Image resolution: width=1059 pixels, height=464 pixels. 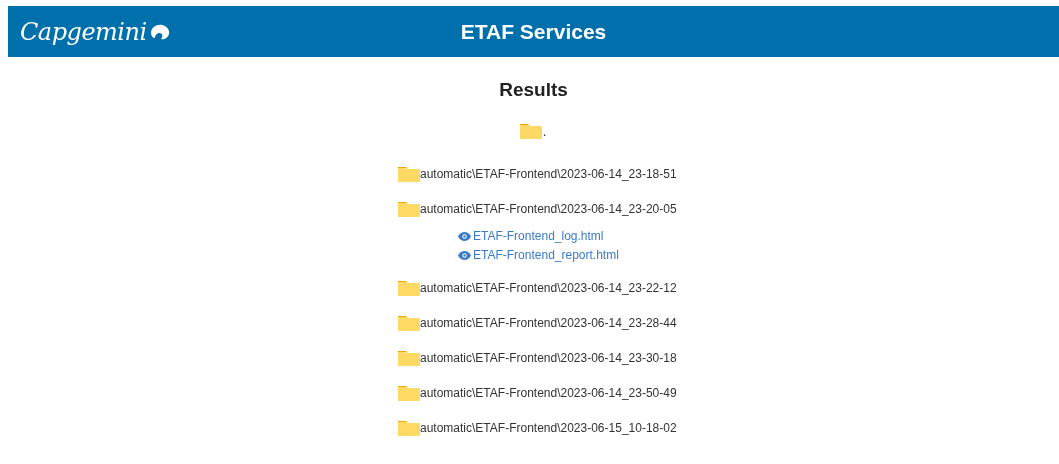 I want to click on folder-item: automatic\ETAF-Frontend\2023-06-14_23-28-44, so click(x=537, y=322).